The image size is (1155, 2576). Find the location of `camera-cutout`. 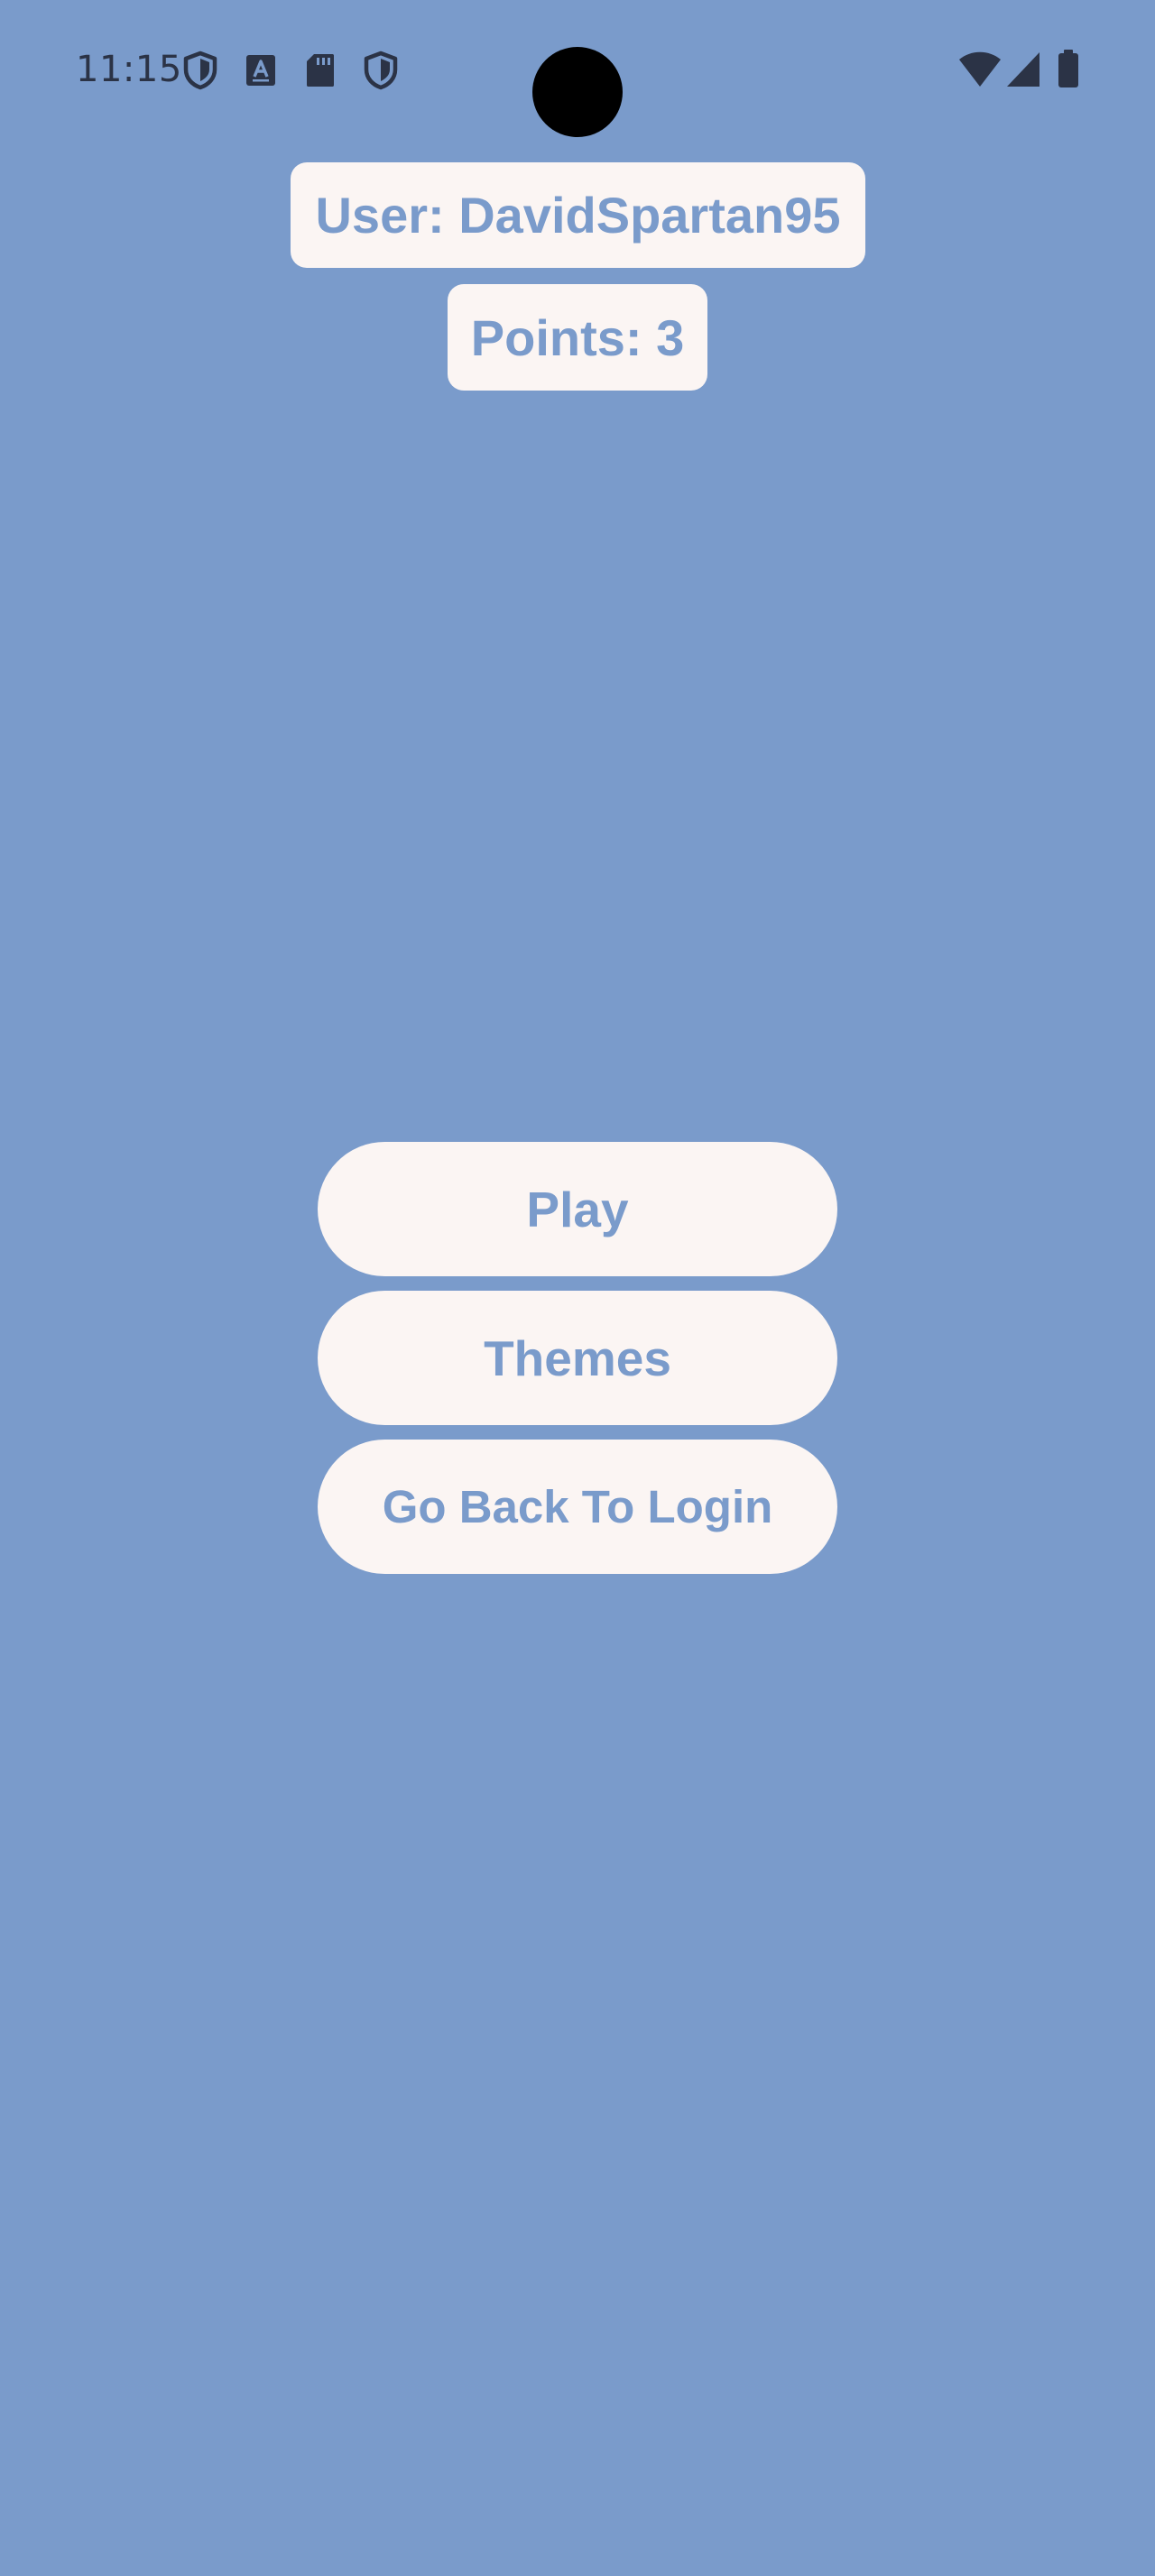

camera-cutout is located at coordinates (577, 92).